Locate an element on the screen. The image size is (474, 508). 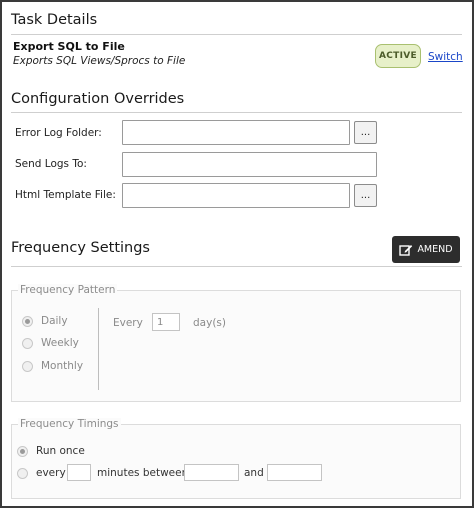
run-once-radio is located at coordinates (22, 451).